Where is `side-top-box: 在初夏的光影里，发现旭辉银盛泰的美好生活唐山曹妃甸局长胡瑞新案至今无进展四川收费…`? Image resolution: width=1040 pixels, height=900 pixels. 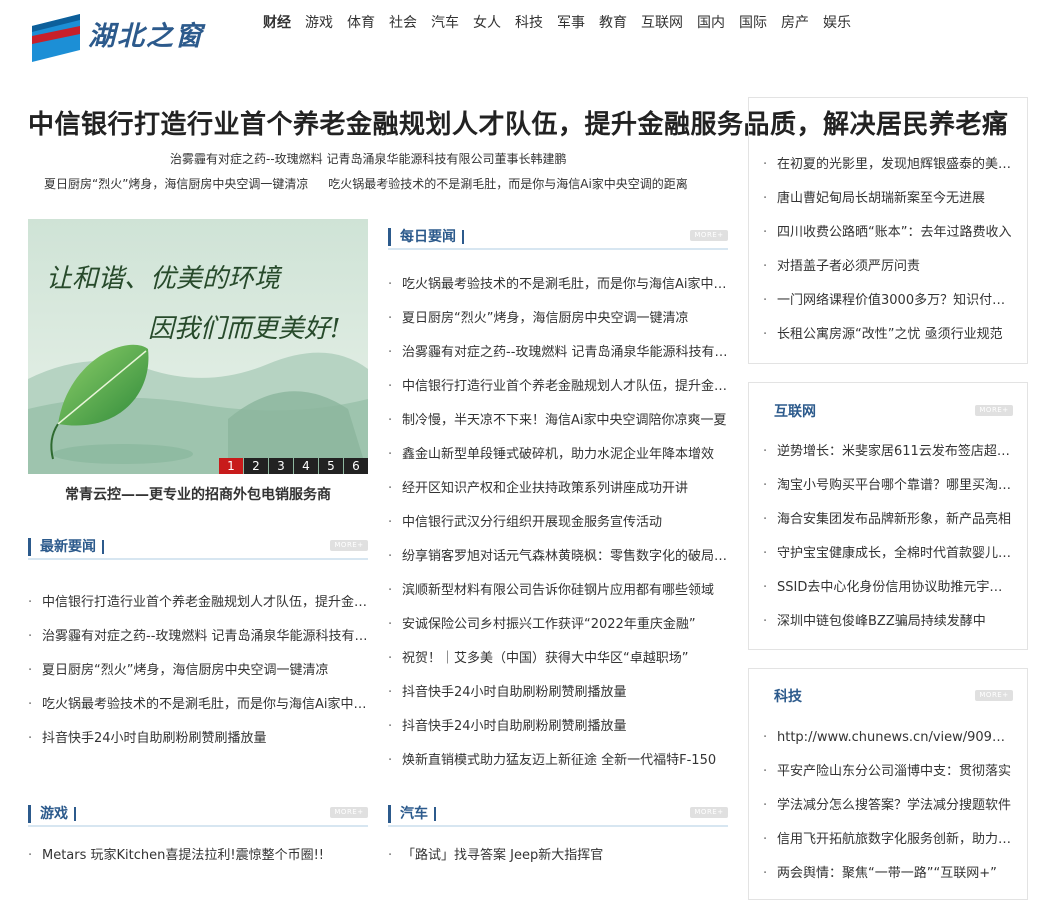 side-top-box: 在初夏的光影里，发现旭辉银盛泰的美好生活唐山曹妃甸局长胡瑞新案至今无进展四川收费… is located at coordinates (888, 230).